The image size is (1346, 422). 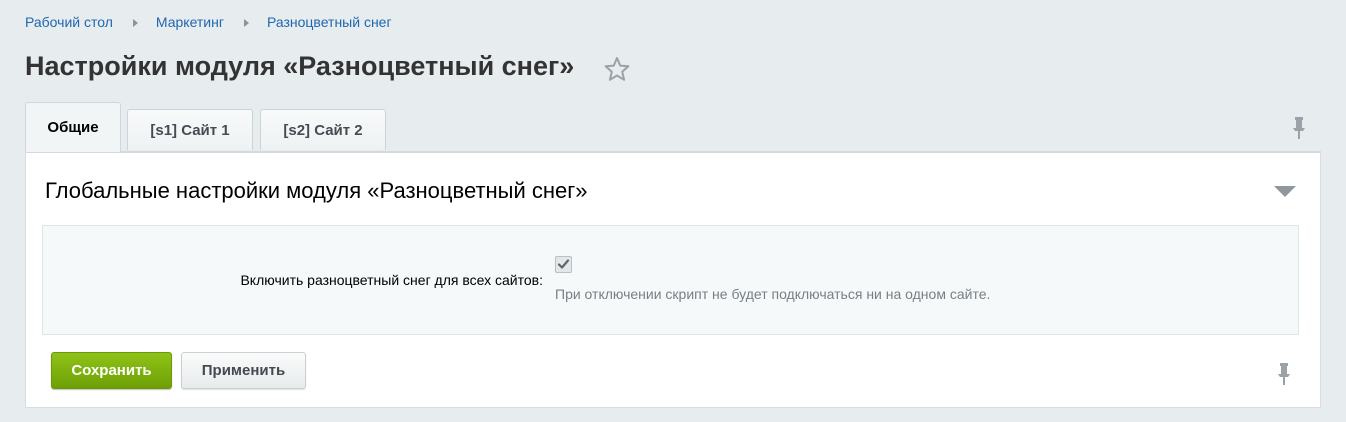 What do you see at coordinates (69, 22) in the screenshot?
I see `breadcrumb-item-desktop: Рабочий стол` at bounding box center [69, 22].